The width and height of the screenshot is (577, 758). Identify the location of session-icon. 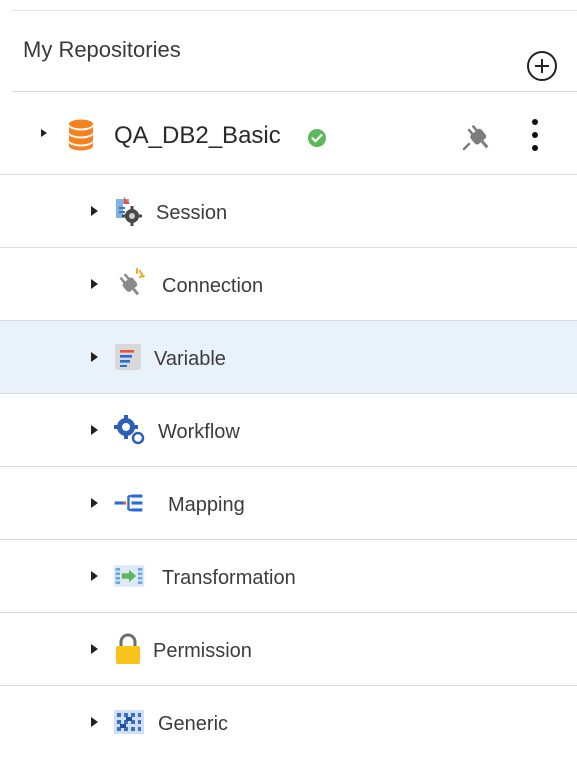
(129, 211).